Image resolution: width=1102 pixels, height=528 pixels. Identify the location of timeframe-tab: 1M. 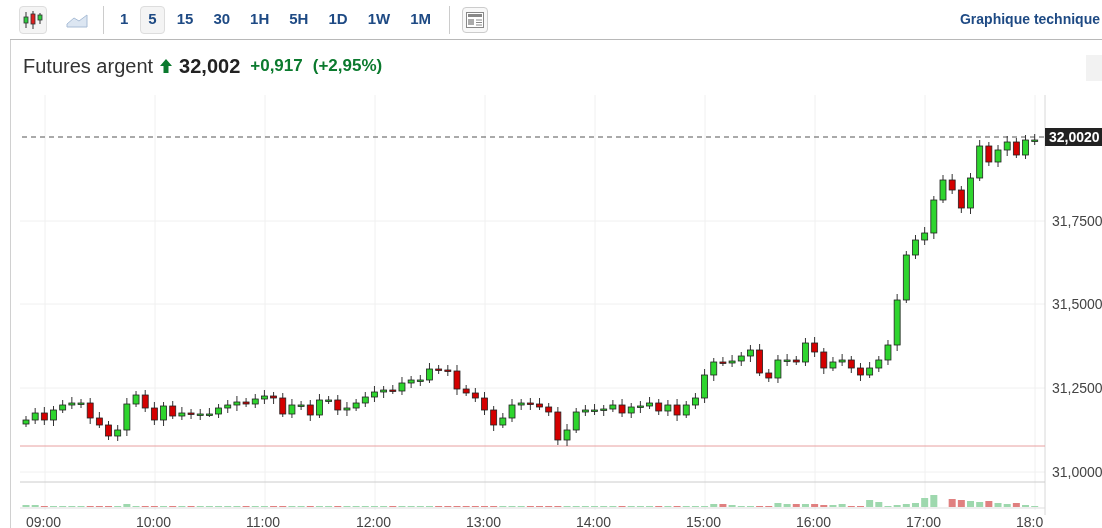
(420, 19).